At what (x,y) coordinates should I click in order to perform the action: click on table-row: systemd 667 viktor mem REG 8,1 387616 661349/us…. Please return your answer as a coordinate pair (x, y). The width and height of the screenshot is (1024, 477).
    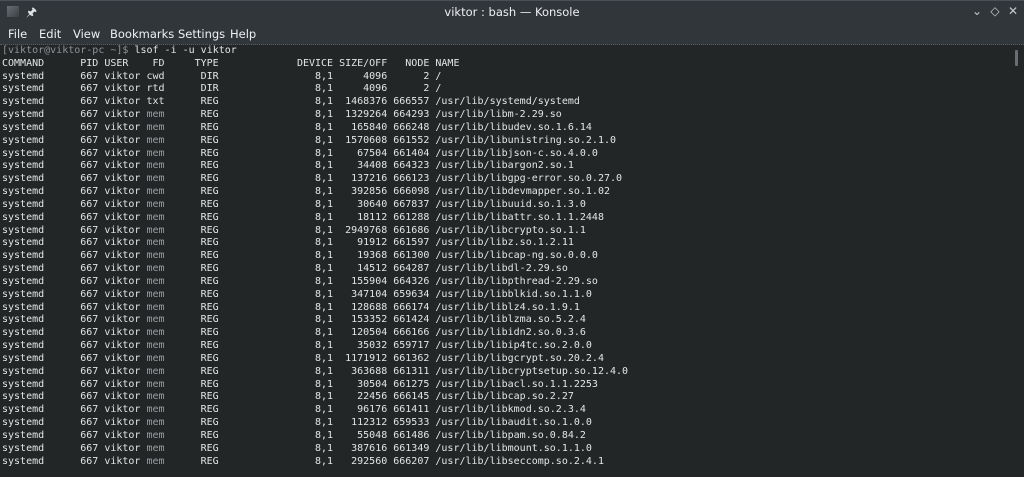
    Looking at the image, I should click on (507, 449).